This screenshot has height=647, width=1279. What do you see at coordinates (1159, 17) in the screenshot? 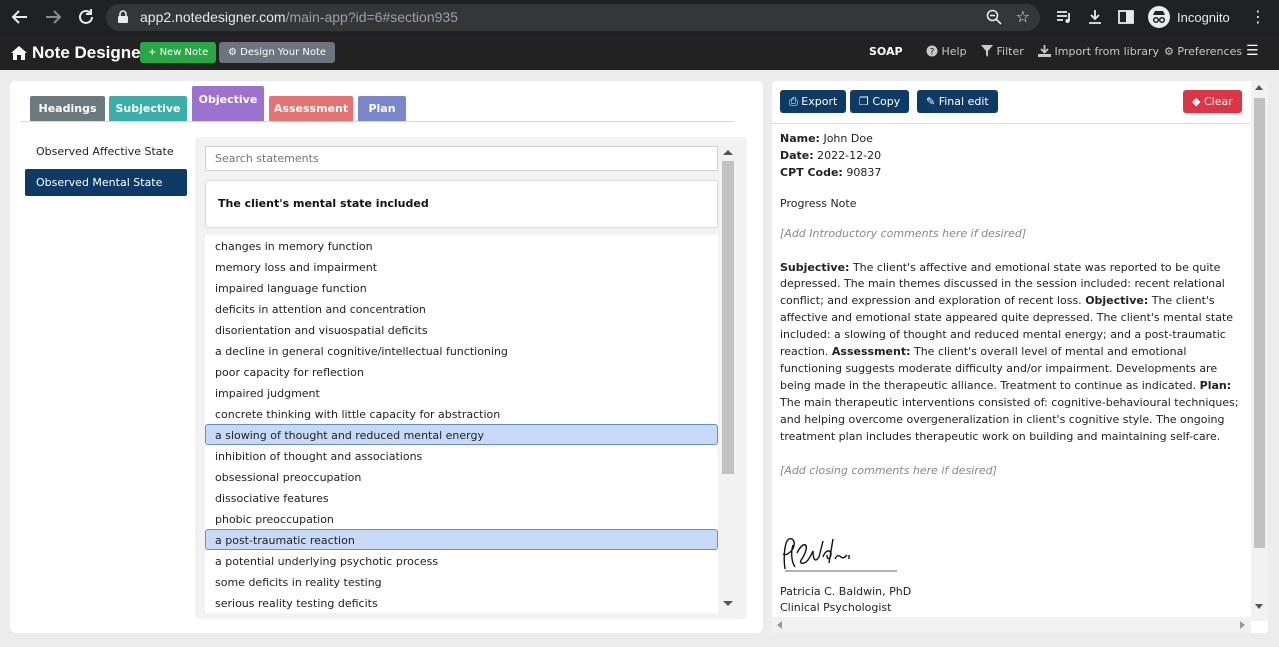
I see `incognito-icon` at bounding box center [1159, 17].